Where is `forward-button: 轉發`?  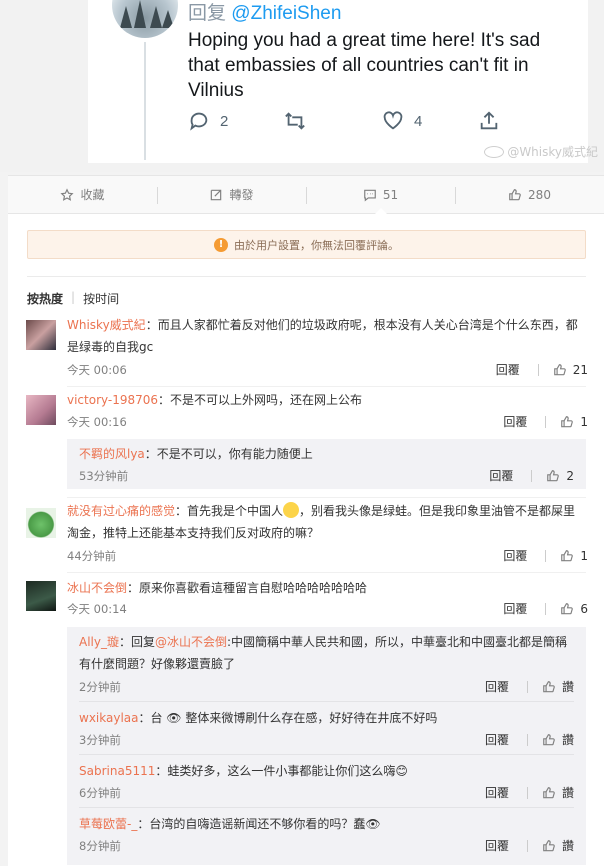
forward-button: 轉發 is located at coordinates (231, 194).